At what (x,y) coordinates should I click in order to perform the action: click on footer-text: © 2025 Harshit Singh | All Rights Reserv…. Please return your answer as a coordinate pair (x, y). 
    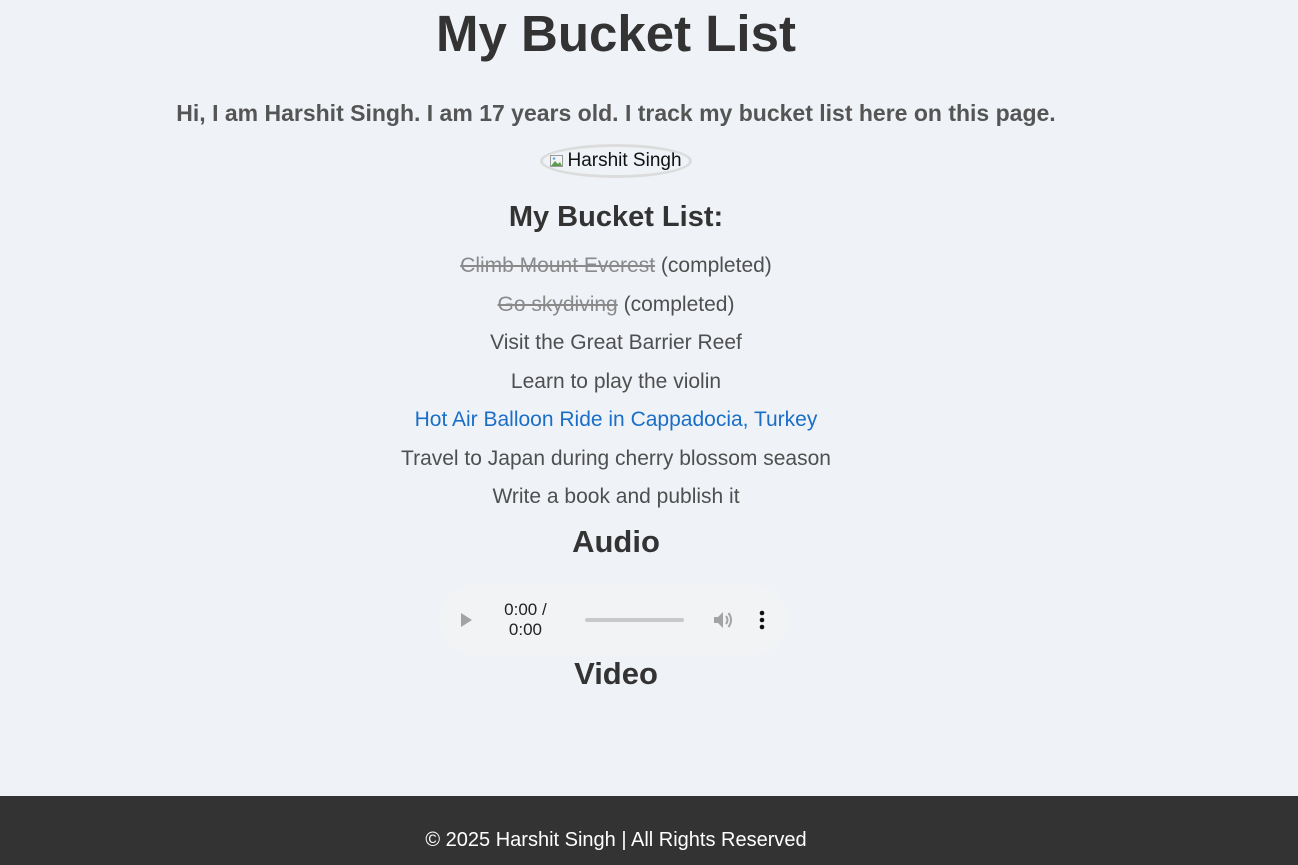
    Looking at the image, I should click on (616, 840).